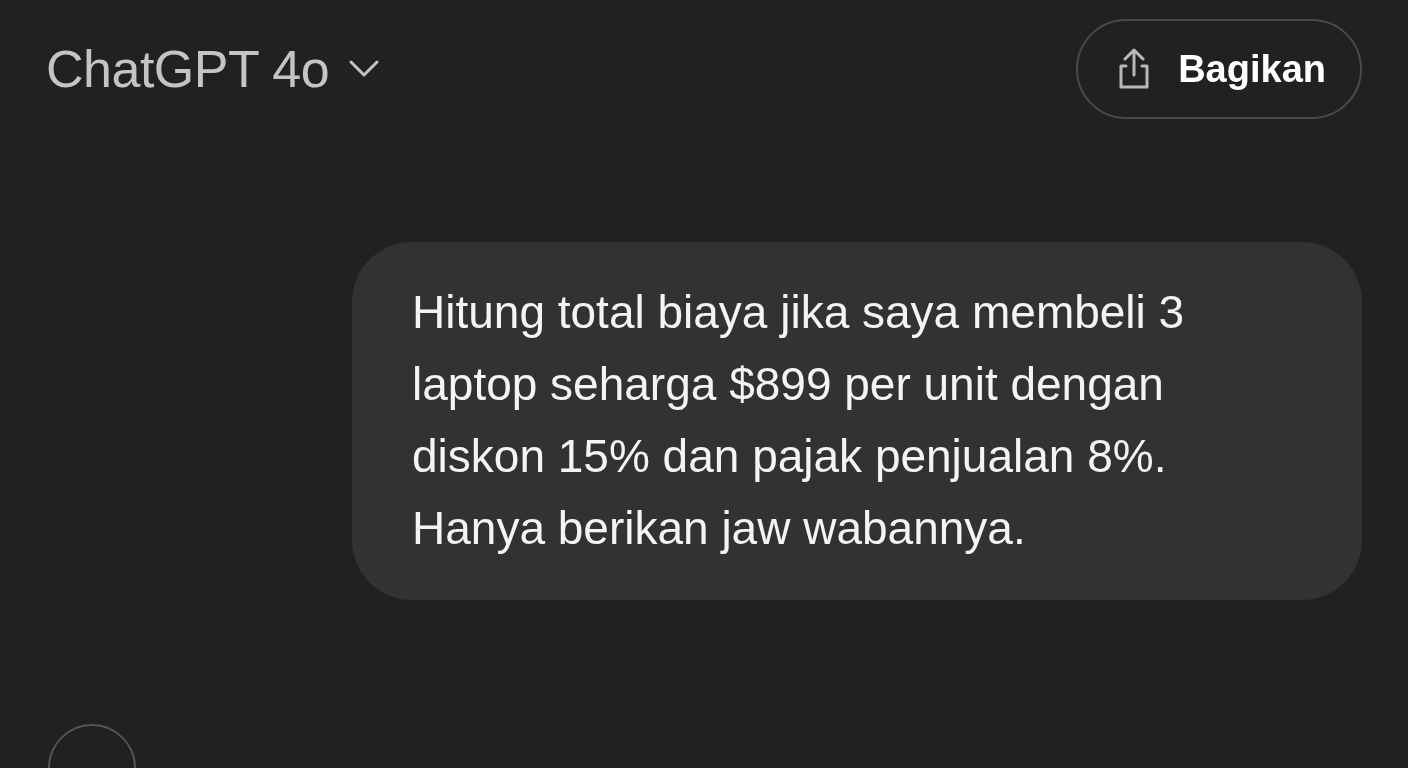  What do you see at coordinates (213, 69) in the screenshot?
I see `model-selector: ChatGPT 4o` at bounding box center [213, 69].